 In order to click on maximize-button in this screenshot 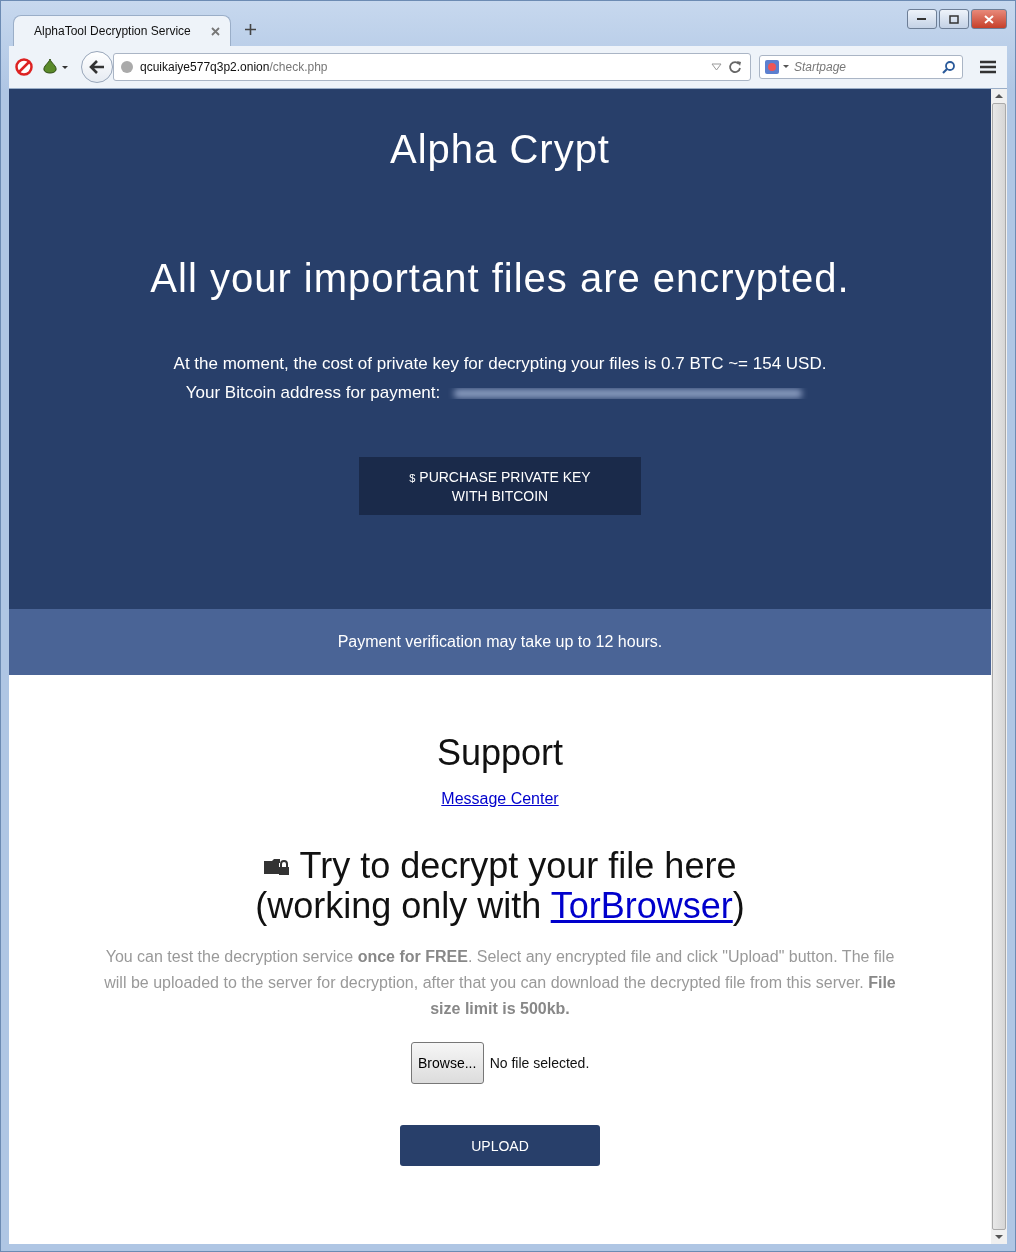, I will do `click(954, 19)`.